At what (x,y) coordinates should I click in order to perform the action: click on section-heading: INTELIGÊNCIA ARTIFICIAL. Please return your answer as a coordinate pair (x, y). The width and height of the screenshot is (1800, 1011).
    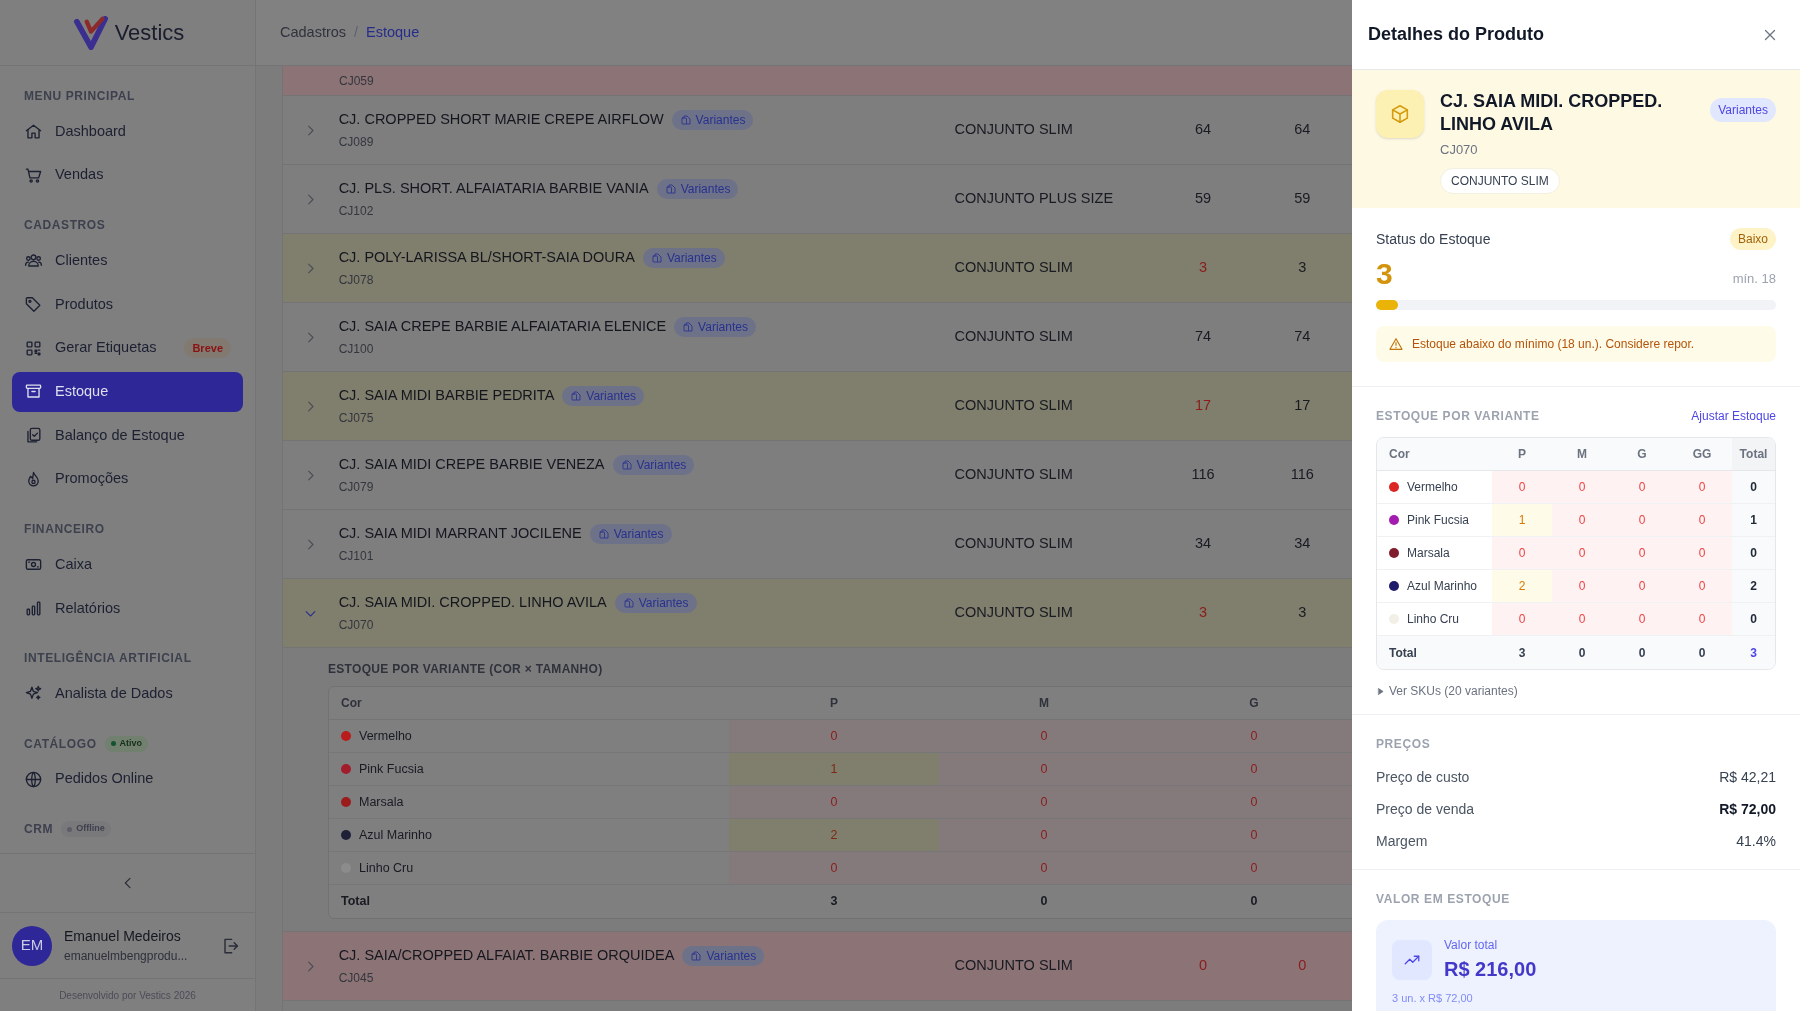
    Looking at the image, I should click on (108, 658).